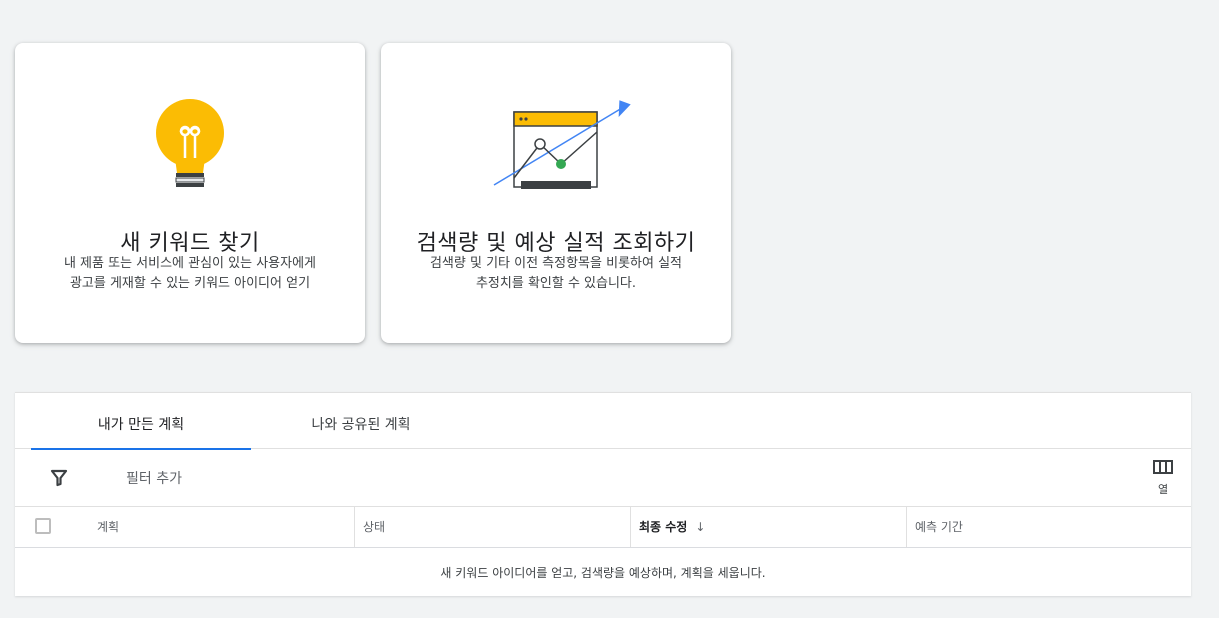 The width and height of the screenshot is (1219, 618). Describe the element at coordinates (190, 263) in the screenshot. I see `discover-desc-line-1: 내 제품 또는 서비스에 관심이 있는 사용자에게` at that location.